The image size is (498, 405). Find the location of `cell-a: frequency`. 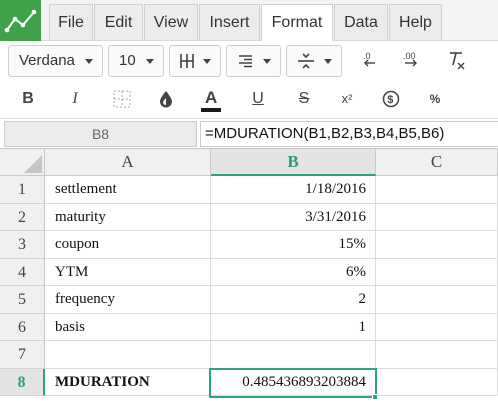

cell-a: frequency is located at coordinates (128, 300).